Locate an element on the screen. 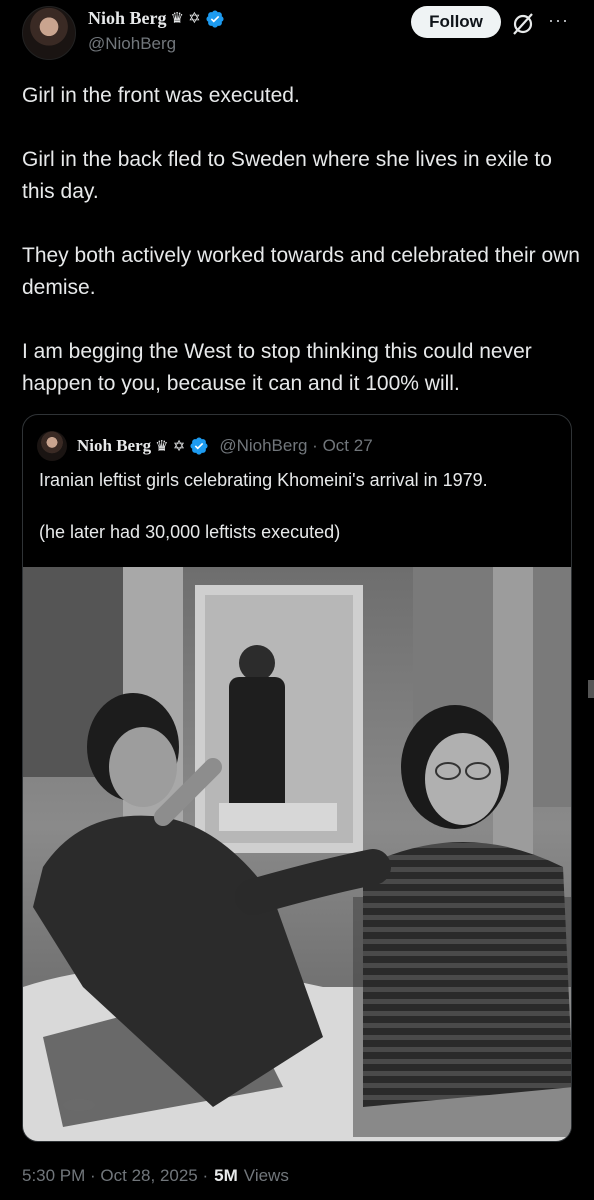 The height and width of the screenshot is (1200, 594). post-paragraph: Girl in the front was executed. is located at coordinates (161, 95).